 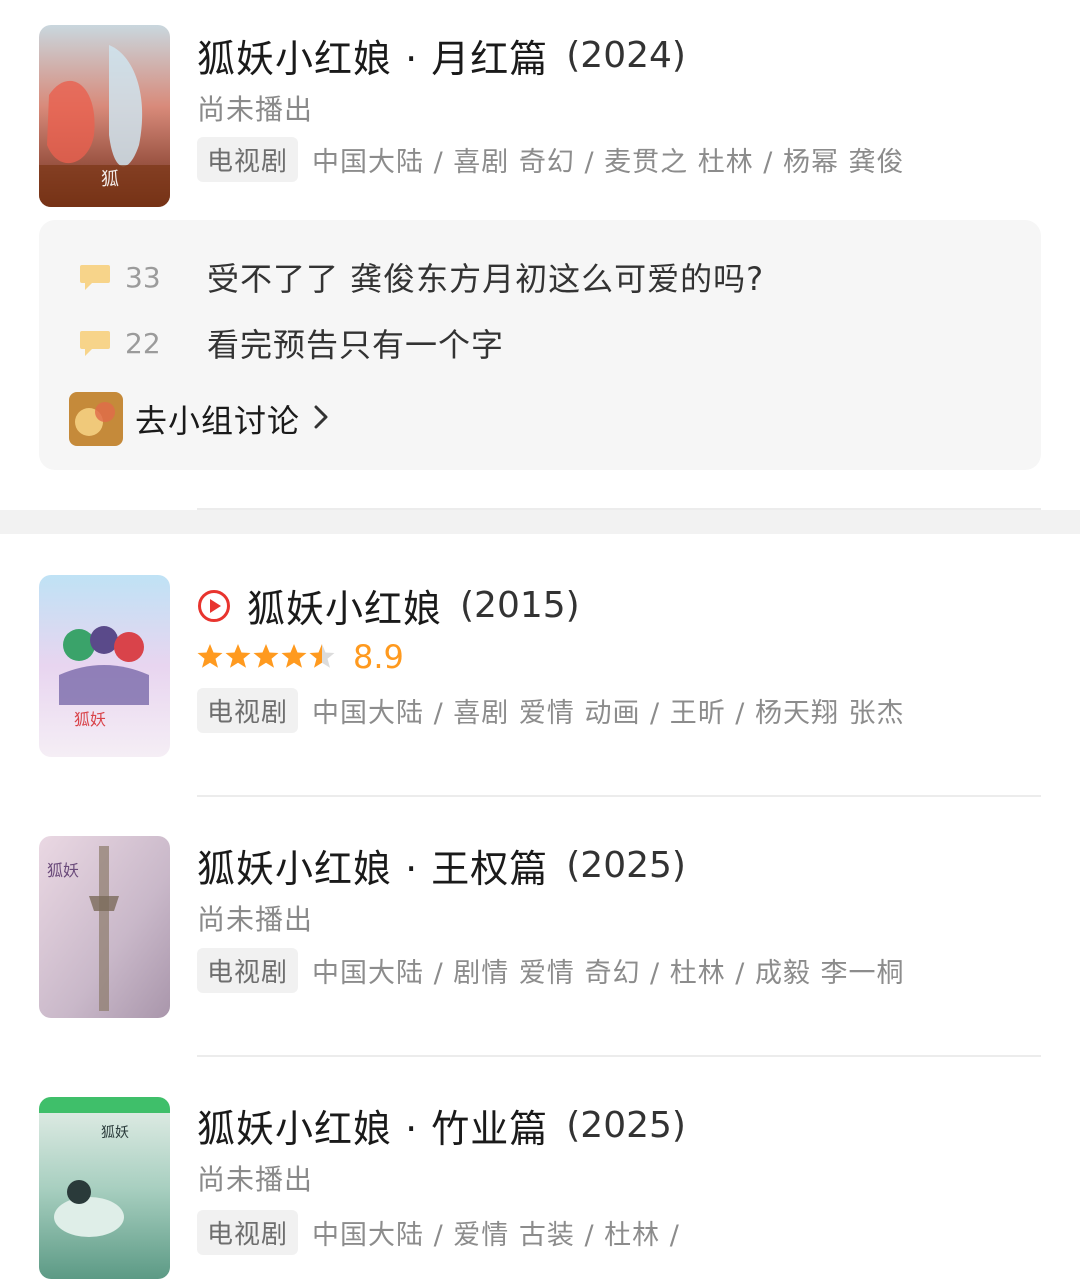 What do you see at coordinates (496, 1235) in the screenshot?
I see `item-meta: 中国大陆 / 爱情 古装 / 杜林 /` at bounding box center [496, 1235].